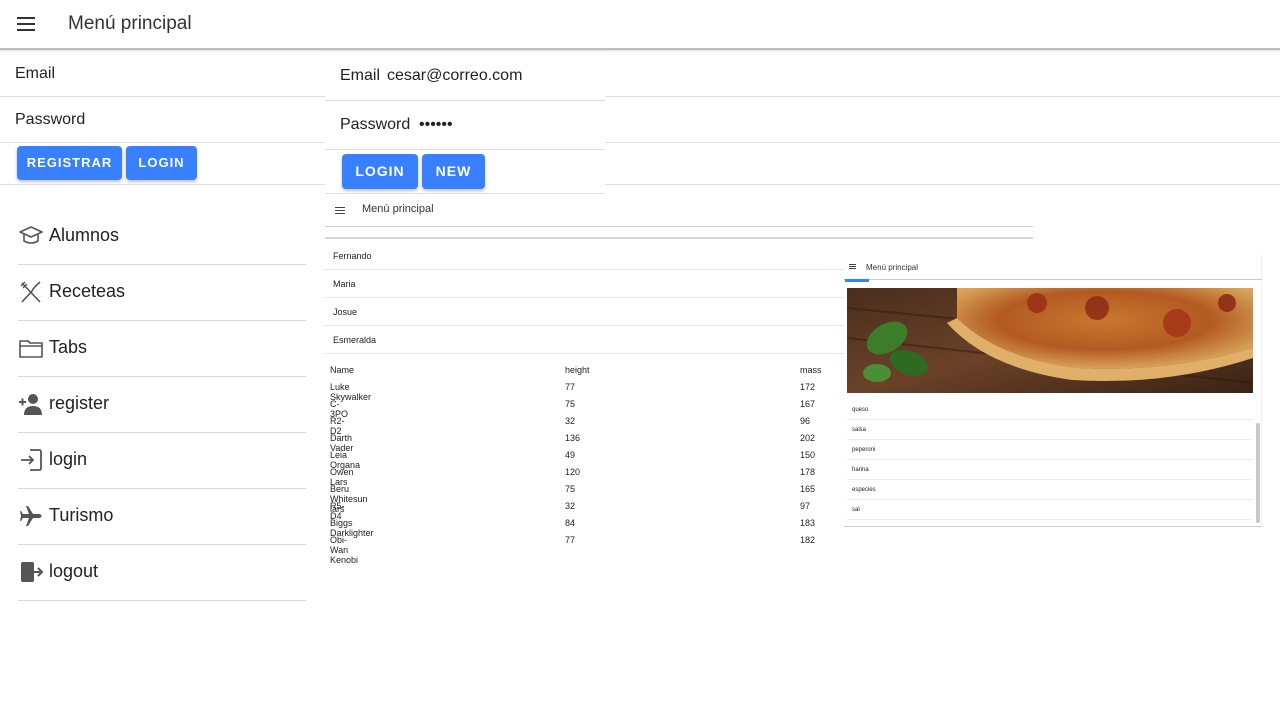  Describe the element at coordinates (805, 421) in the screenshot. I see `cell-mass: 96` at that location.